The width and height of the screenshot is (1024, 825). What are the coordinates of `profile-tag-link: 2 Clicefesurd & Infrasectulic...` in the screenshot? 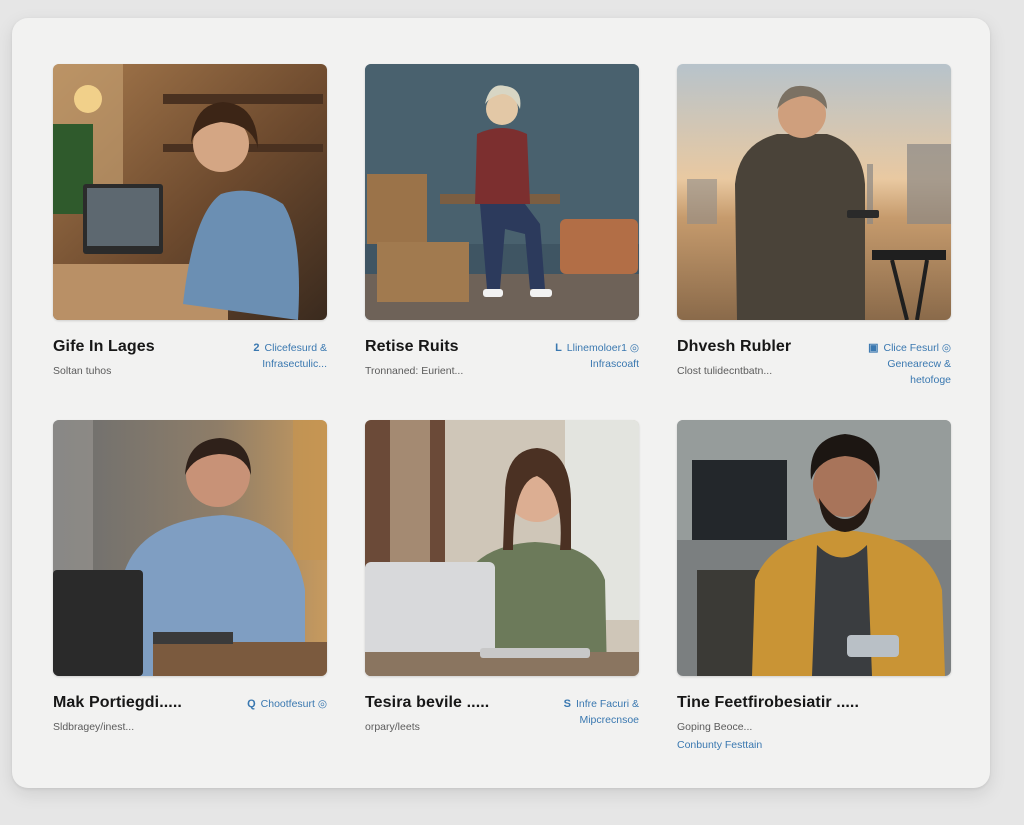 It's located at (272, 356).